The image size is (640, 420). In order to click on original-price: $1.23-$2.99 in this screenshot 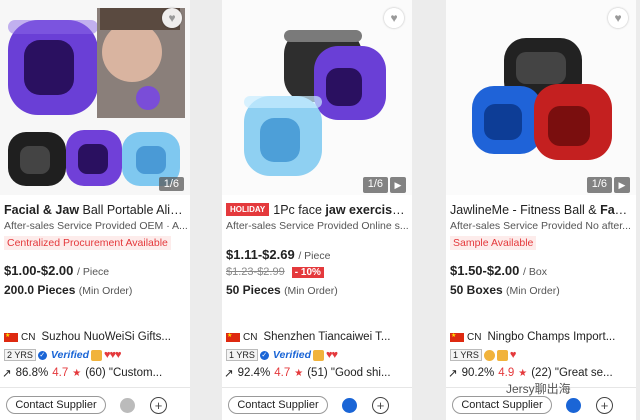, I will do `click(255, 272)`.